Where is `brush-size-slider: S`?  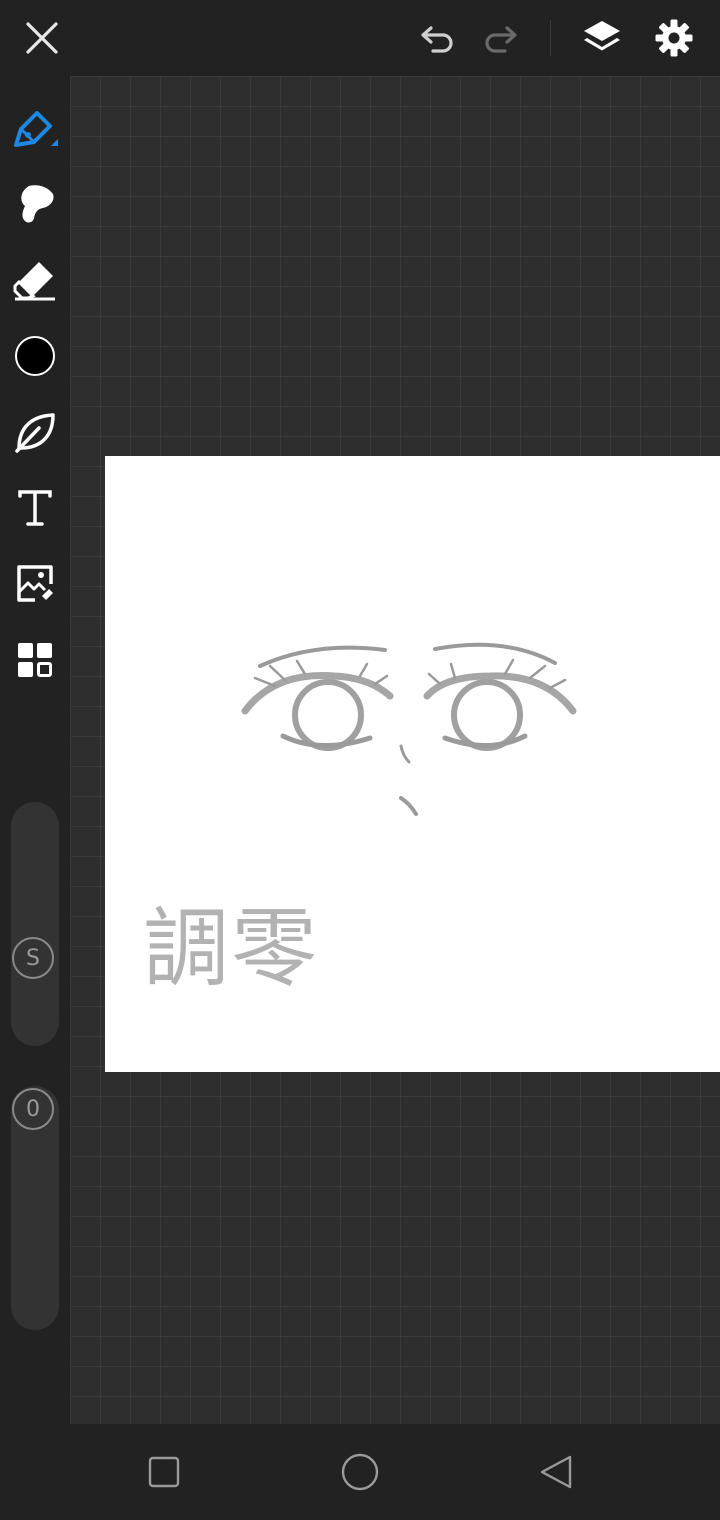
brush-size-slider: S is located at coordinates (35, 924).